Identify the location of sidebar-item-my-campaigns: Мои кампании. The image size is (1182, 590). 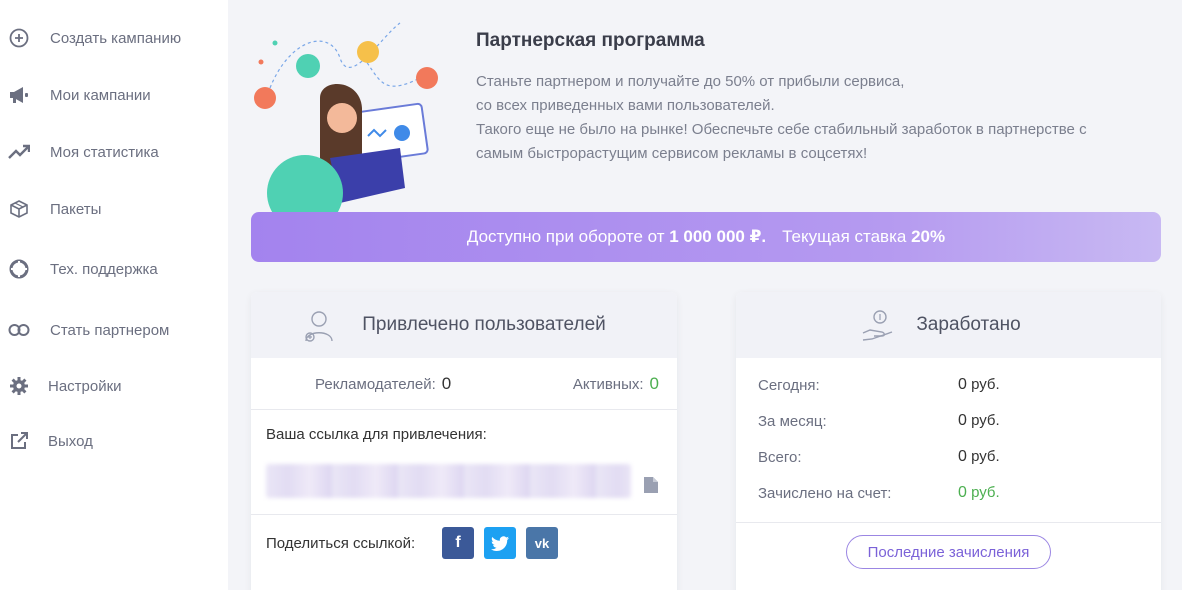
(114, 95).